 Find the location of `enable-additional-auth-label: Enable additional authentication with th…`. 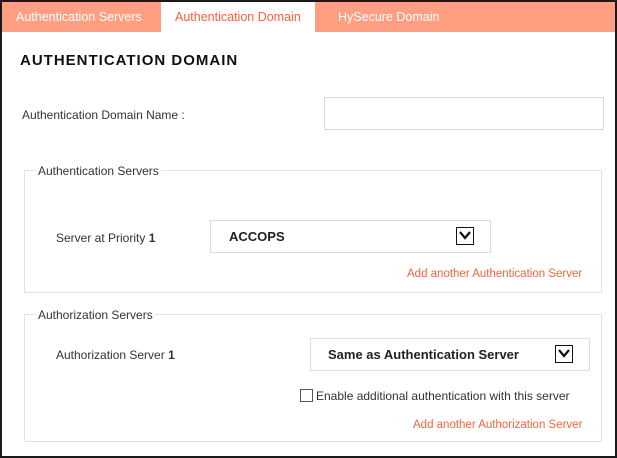

enable-additional-auth-label: Enable additional authentication with th… is located at coordinates (443, 396).